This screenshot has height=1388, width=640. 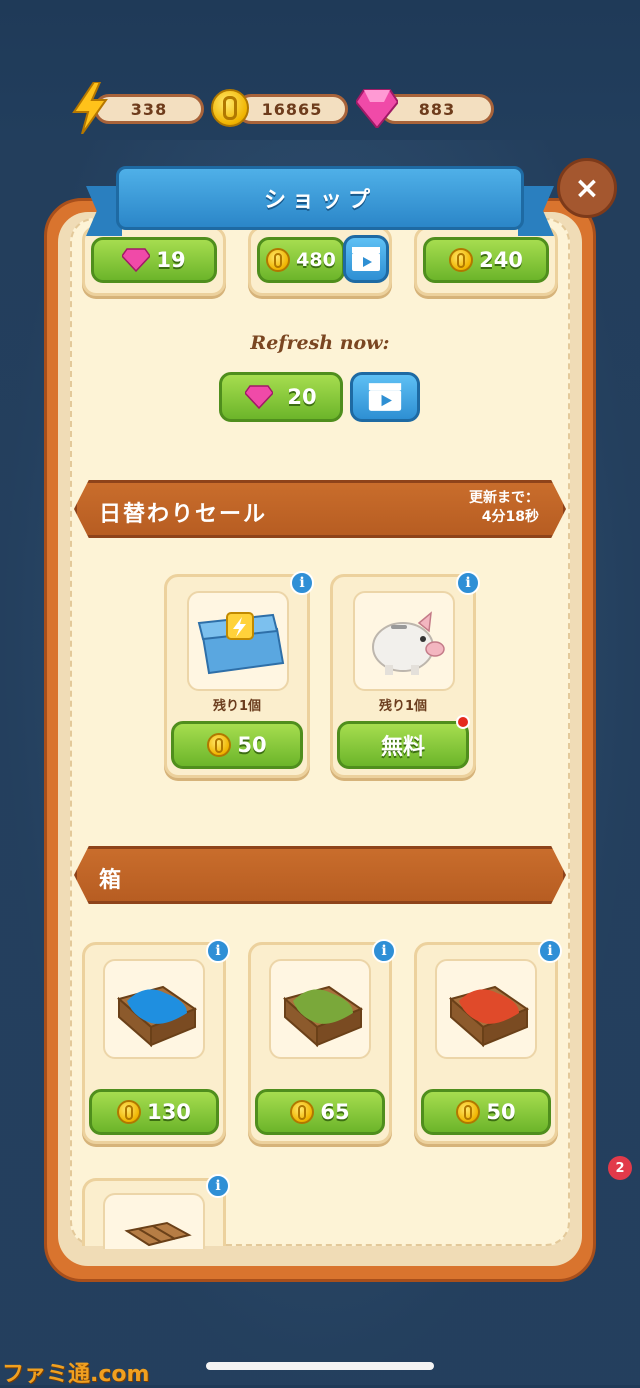 What do you see at coordinates (183, 514) in the screenshot?
I see `daily-sale-title: 日替わりセール` at bounding box center [183, 514].